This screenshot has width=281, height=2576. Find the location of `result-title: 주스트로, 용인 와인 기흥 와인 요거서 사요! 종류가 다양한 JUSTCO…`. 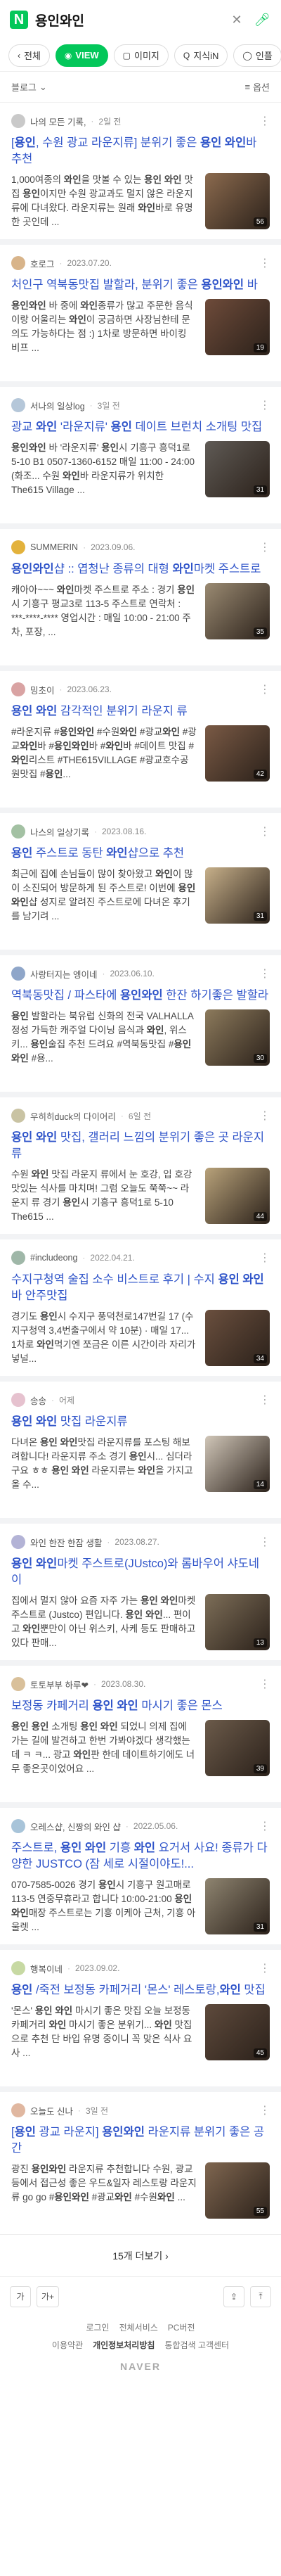

result-title: 주스트로, 용인 와인 기흥 와인 요거서 사요! 종류가 다양한 JUSTCO… is located at coordinates (140, 1856).